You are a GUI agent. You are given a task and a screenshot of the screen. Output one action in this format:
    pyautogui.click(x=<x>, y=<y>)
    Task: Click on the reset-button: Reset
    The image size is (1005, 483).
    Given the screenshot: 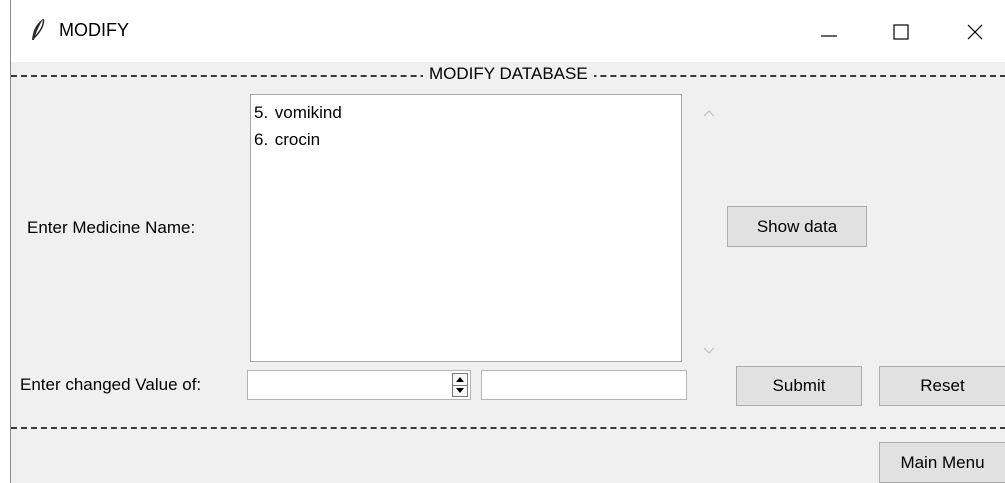 What is the action you would take?
    pyautogui.click(x=942, y=386)
    